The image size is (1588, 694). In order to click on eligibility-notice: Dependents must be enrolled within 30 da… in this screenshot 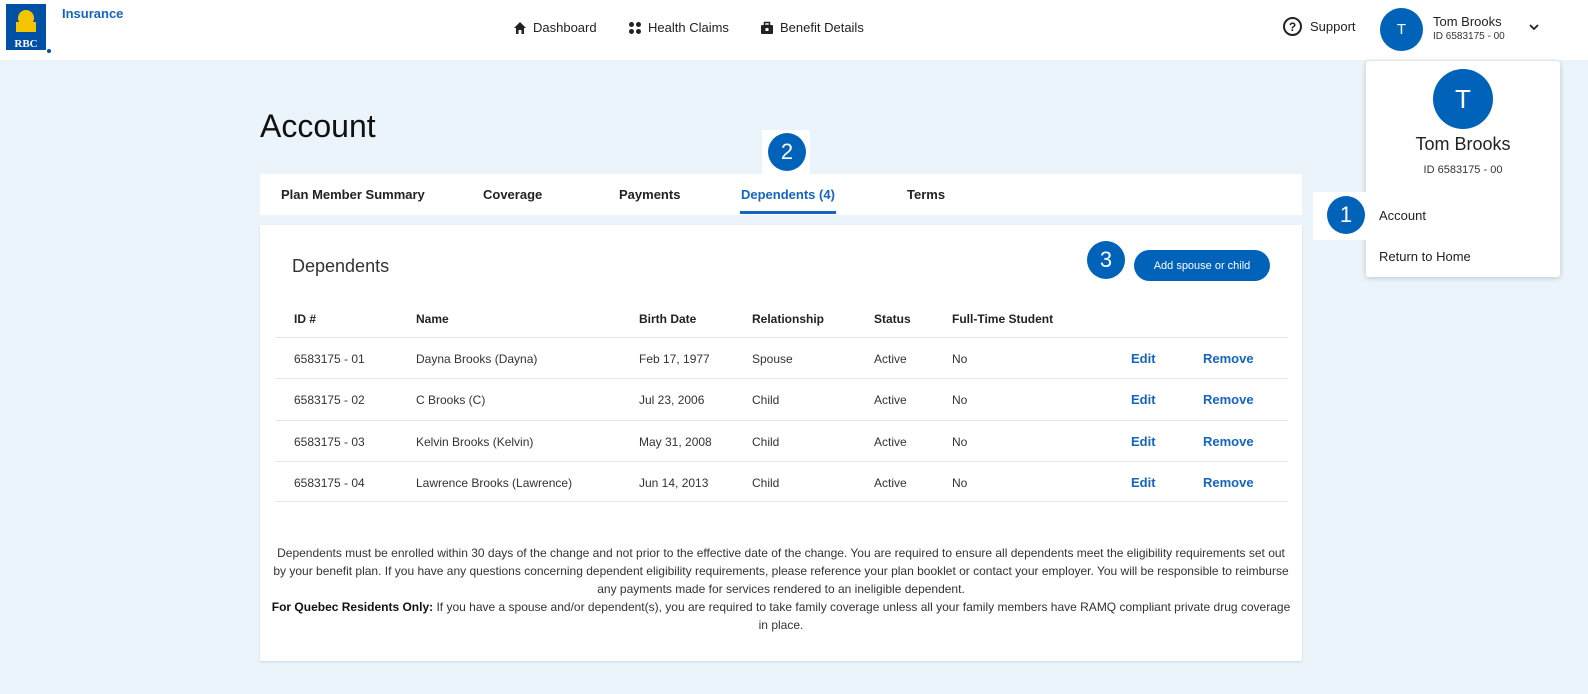, I will do `click(781, 589)`.